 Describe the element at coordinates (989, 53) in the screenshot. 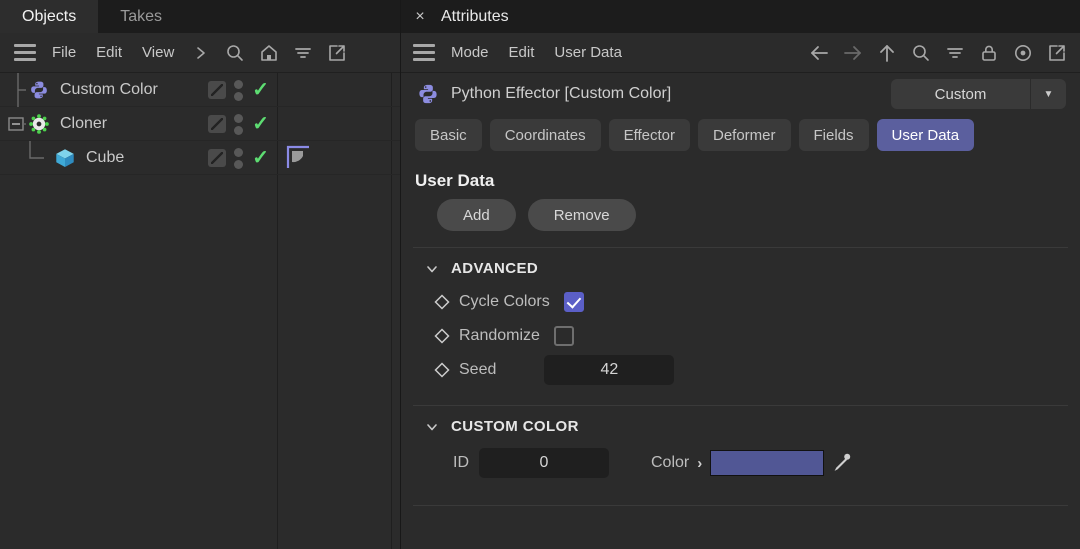

I see `lock-icon` at that location.